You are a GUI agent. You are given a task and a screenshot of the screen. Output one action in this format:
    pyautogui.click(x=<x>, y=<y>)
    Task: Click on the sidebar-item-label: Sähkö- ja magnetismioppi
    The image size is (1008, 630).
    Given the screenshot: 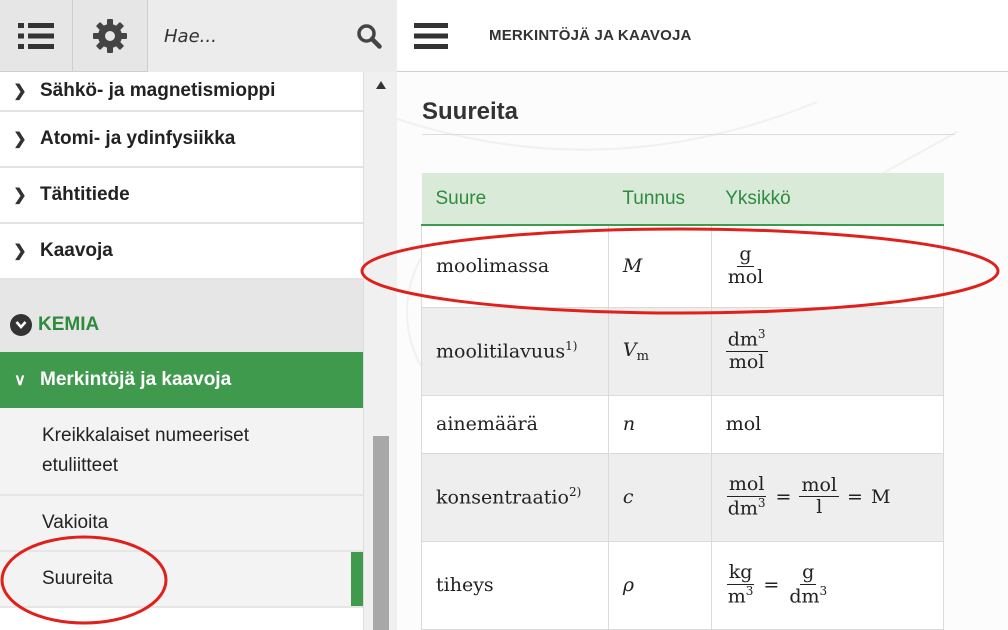 What is the action you would take?
    pyautogui.click(x=158, y=90)
    